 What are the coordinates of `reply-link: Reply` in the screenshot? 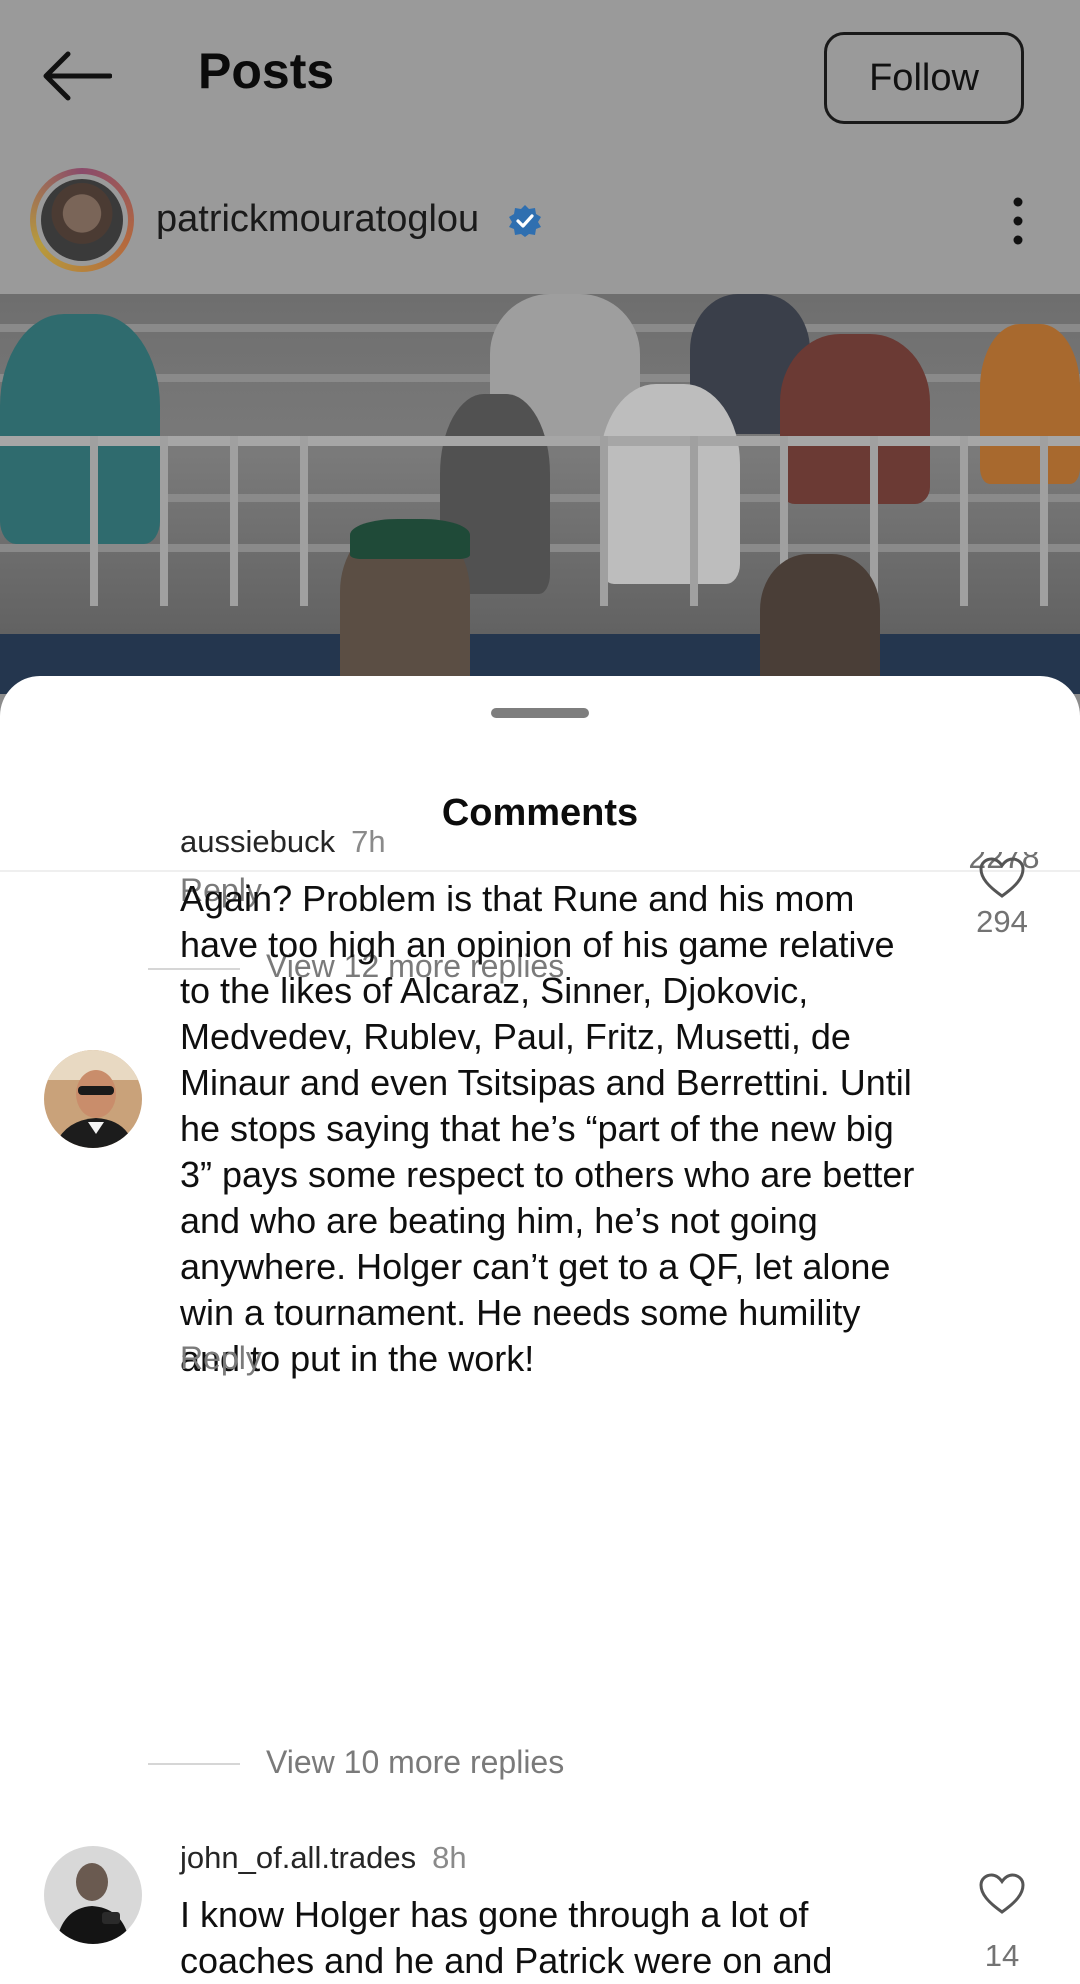 It's located at (221, 1358).